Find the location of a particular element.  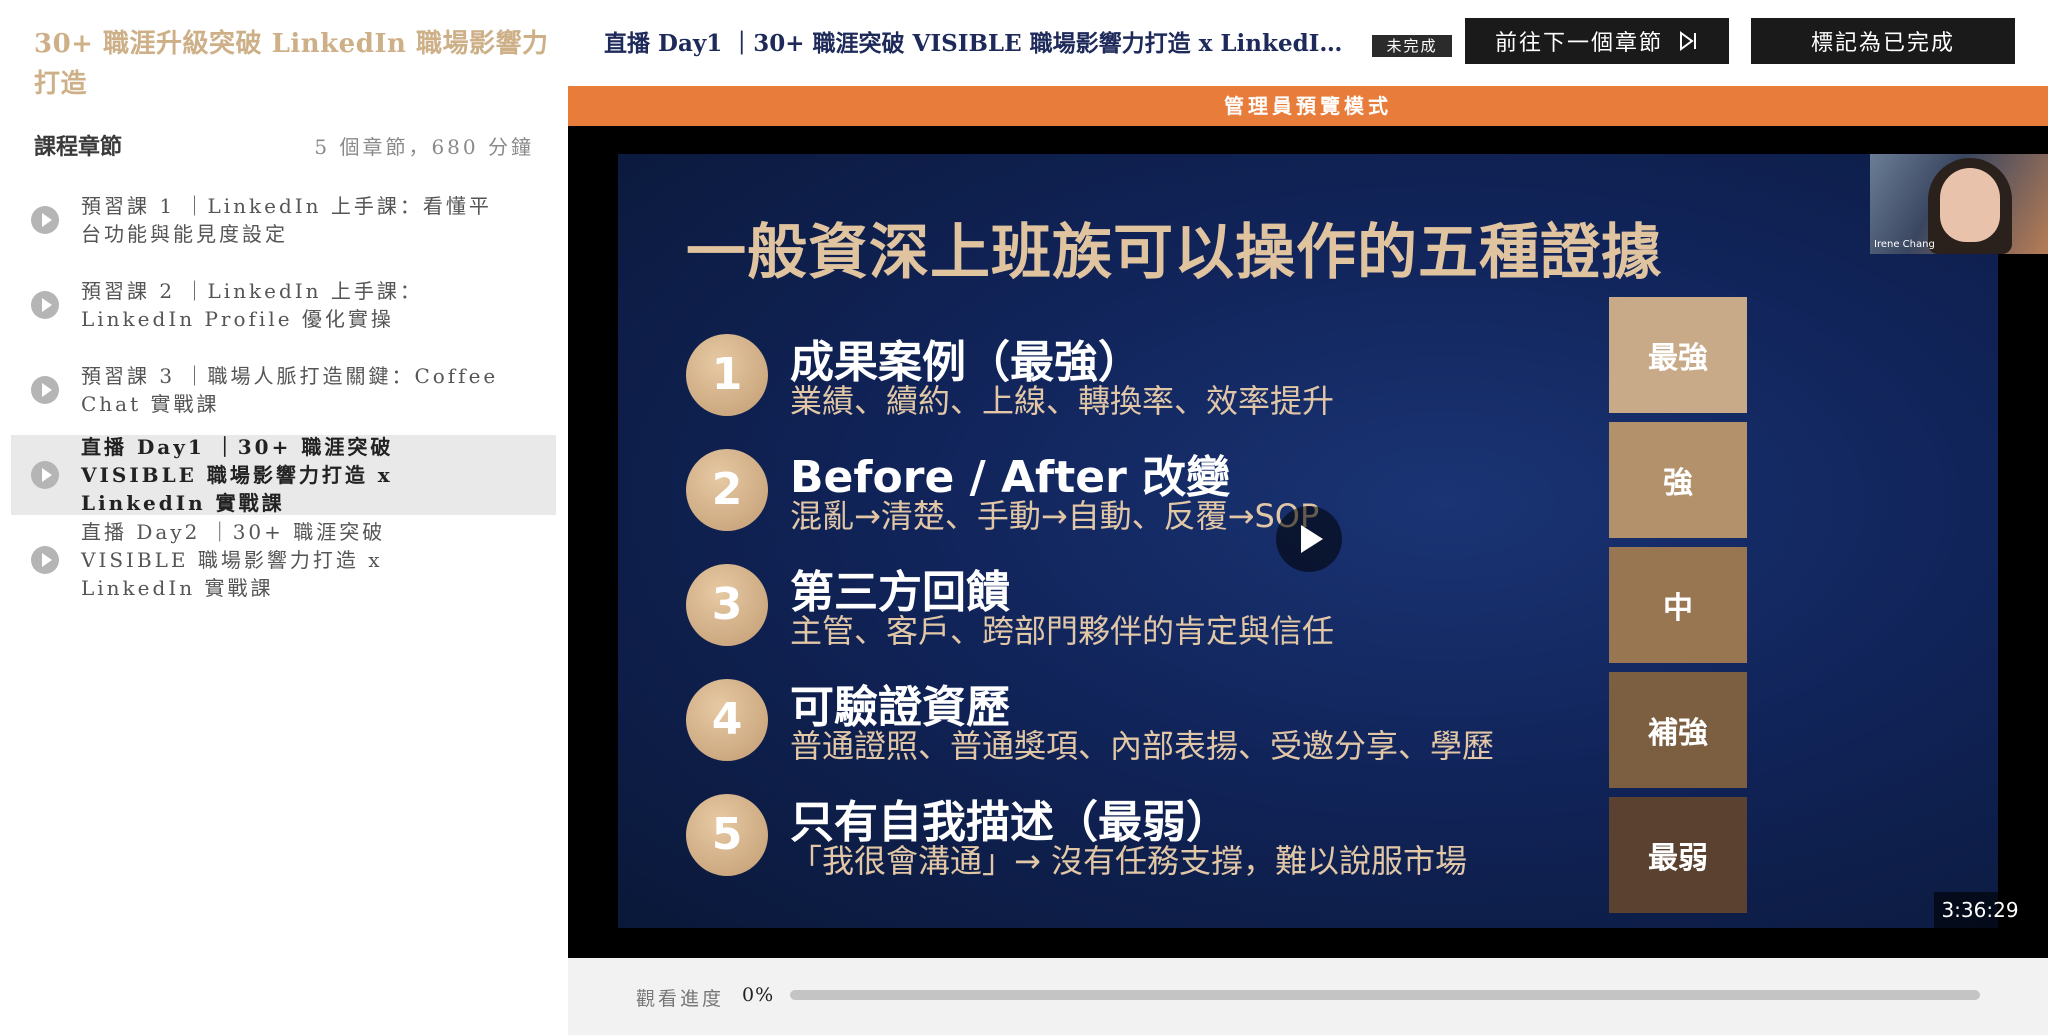

level-box-5: 最弱 is located at coordinates (1678, 855).